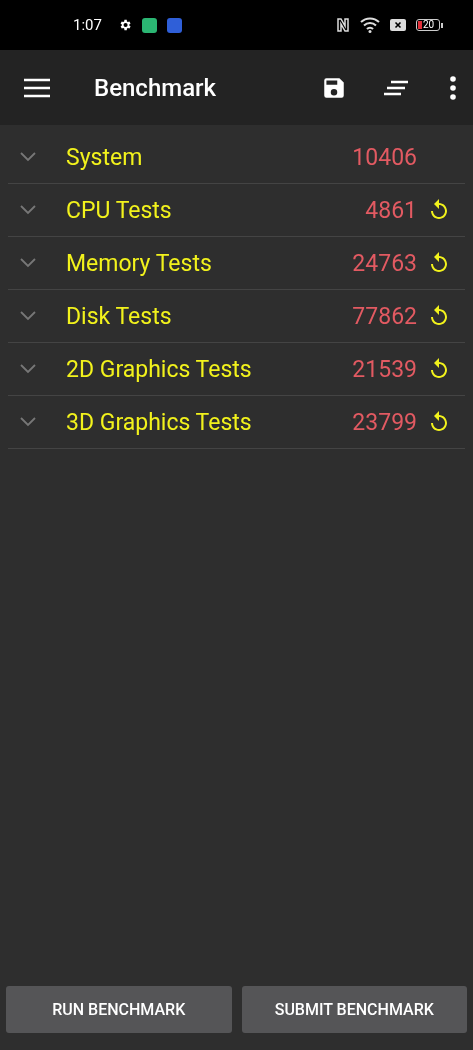 The height and width of the screenshot is (1050, 473). What do you see at coordinates (453, 87) in the screenshot?
I see `more-options-icon` at bounding box center [453, 87].